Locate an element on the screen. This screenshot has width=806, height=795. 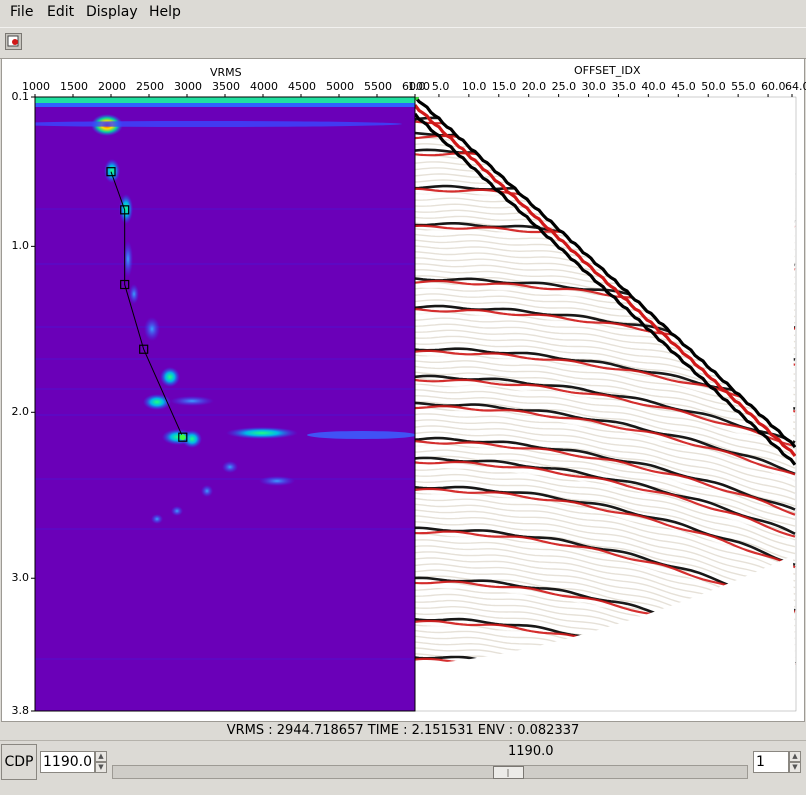
step-spin-up-icon: ▲ is located at coordinates (795, 756).